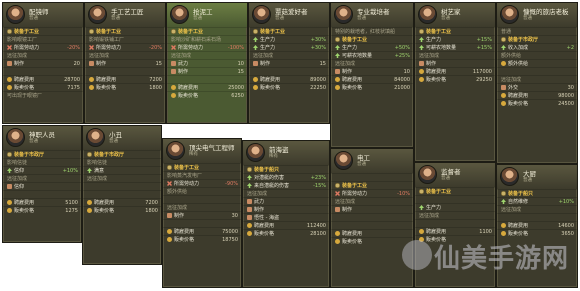  Describe the element at coordinates (202, 191) in the screenshot. I see `stat-row: 额外供给` at that location.